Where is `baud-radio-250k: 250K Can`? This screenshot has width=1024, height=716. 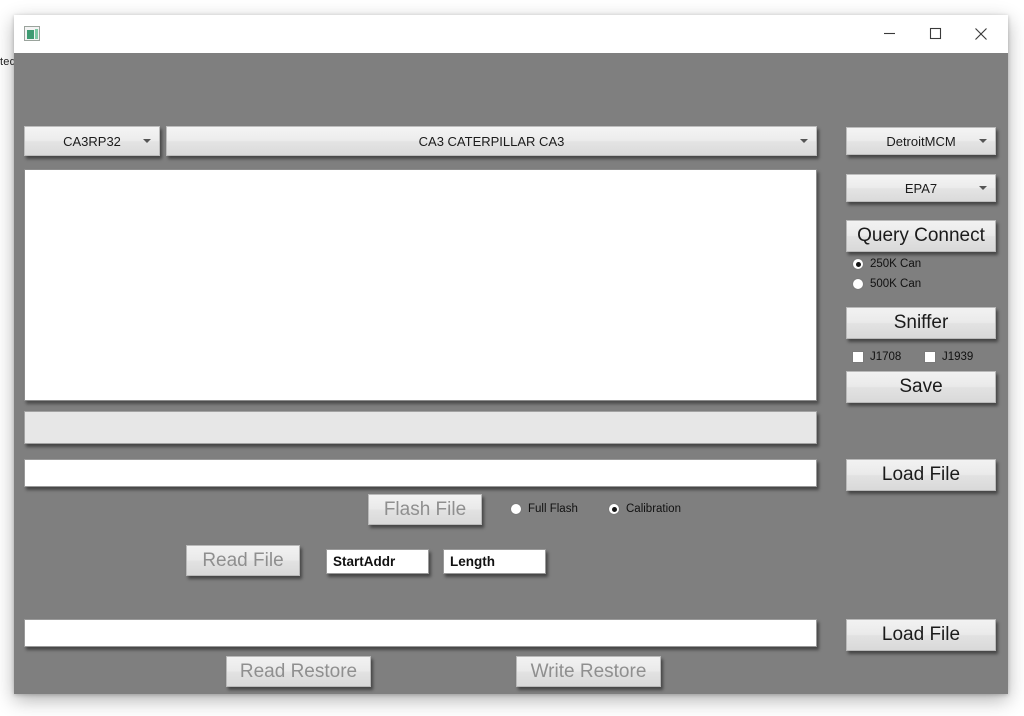 baud-radio-250k: 250K Can is located at coordinates (886, 264).